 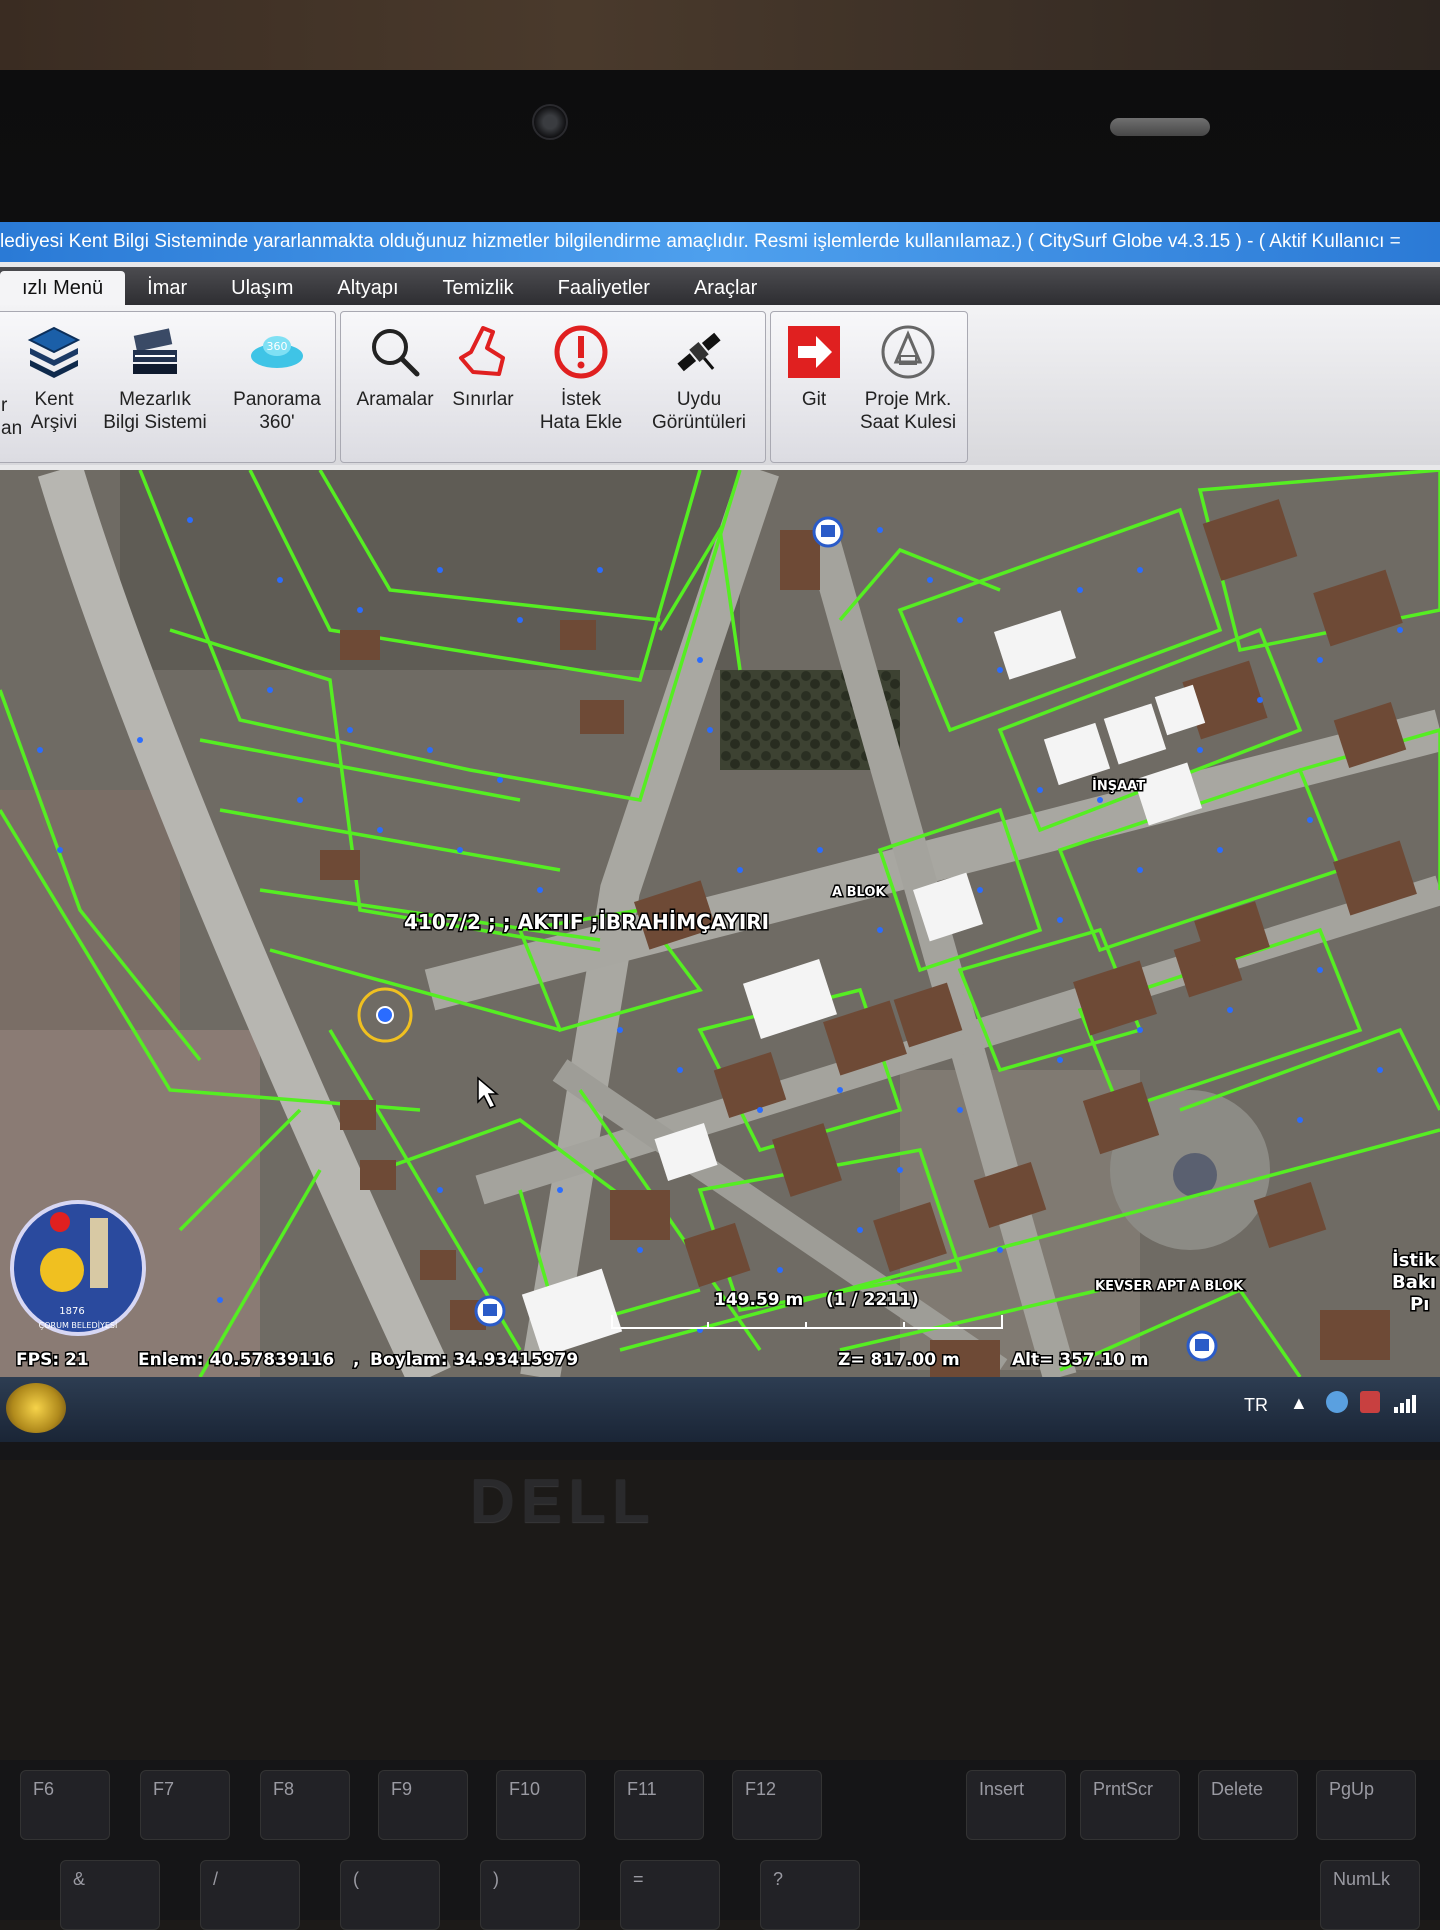 I want to click on speaker-grille, so click(x=1160, y=127).